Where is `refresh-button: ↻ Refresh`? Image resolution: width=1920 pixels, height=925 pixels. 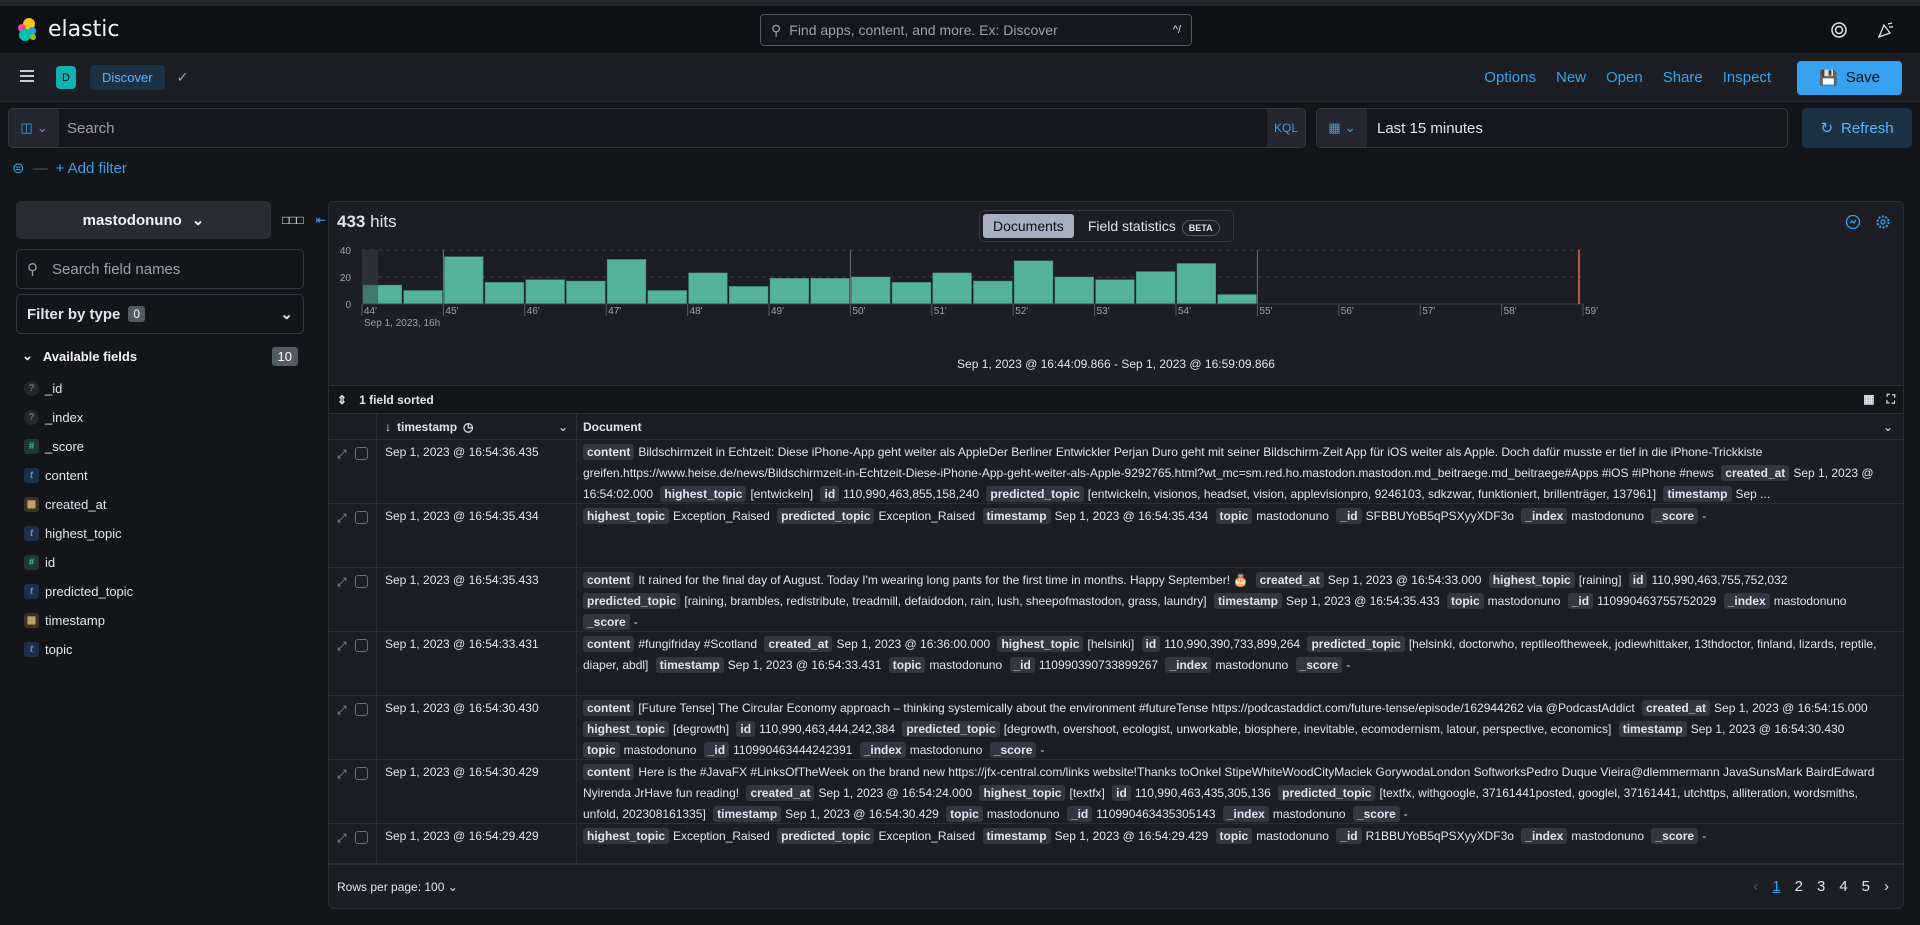 refresh-button: ↻ Refresh is located at coordinates (1857, 128).